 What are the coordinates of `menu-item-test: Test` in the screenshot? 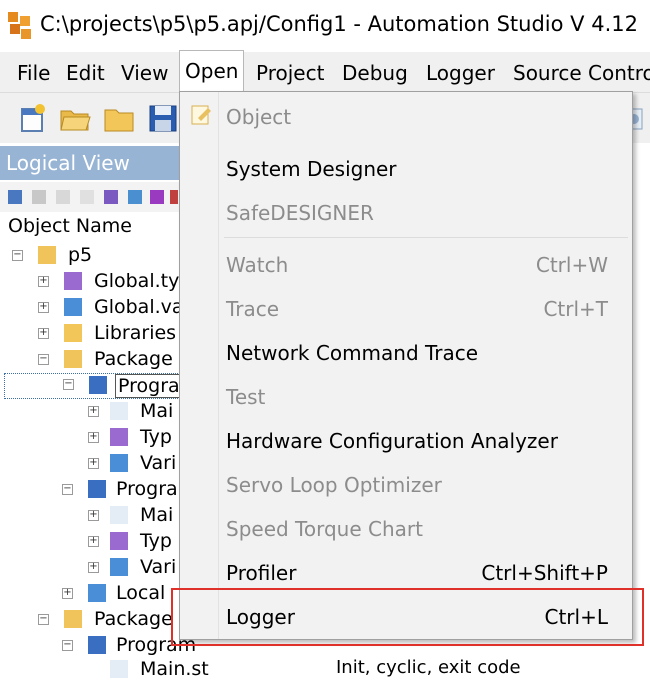 It's located at (425, 397).